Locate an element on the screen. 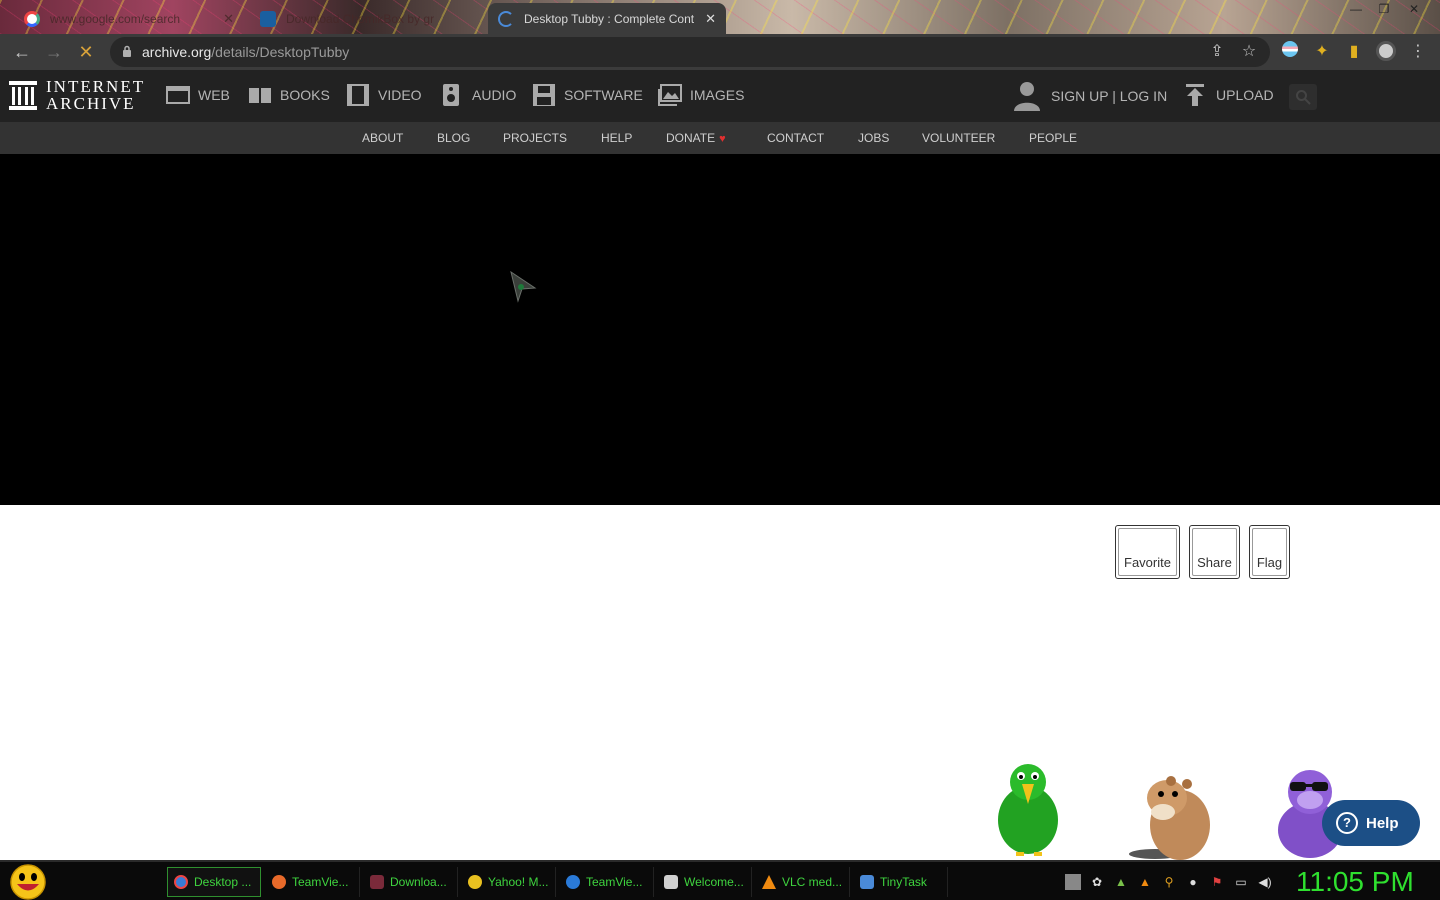 This screenshot has height=900, width=1440. close-window-icon: ✕ is located at coordinates (1414, 9).